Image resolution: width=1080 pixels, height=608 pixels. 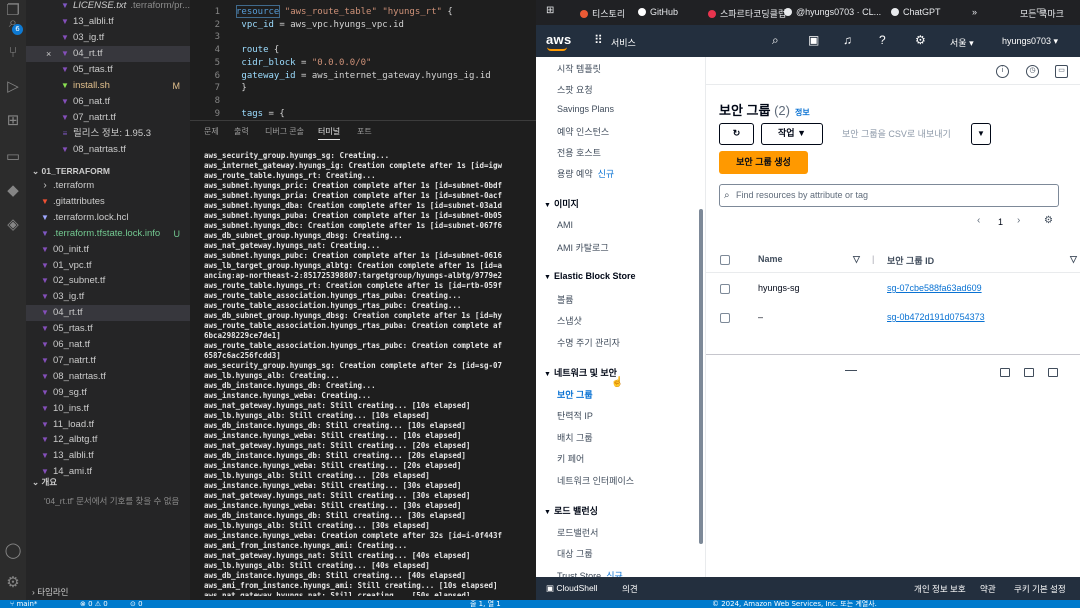 I want to click on services-menu: 서비스, so click(x=623, y=42).